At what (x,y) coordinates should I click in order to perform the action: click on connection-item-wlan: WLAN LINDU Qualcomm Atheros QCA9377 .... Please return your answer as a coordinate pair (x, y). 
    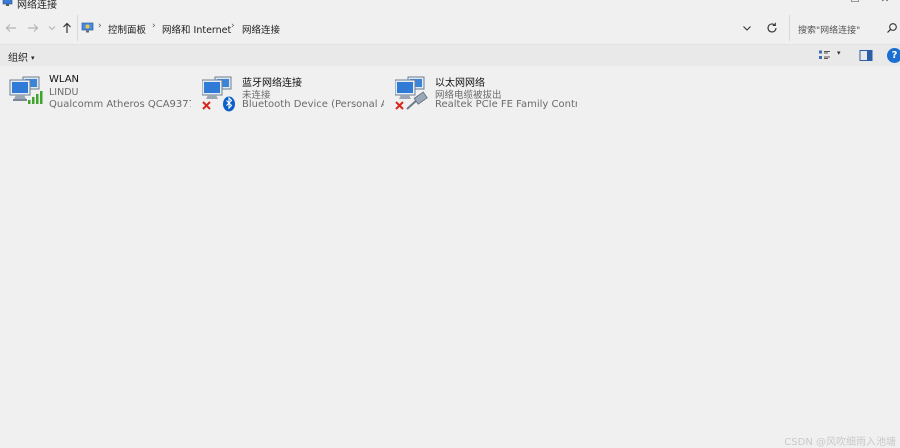
    Looking at the image, I should click on (104, 92).